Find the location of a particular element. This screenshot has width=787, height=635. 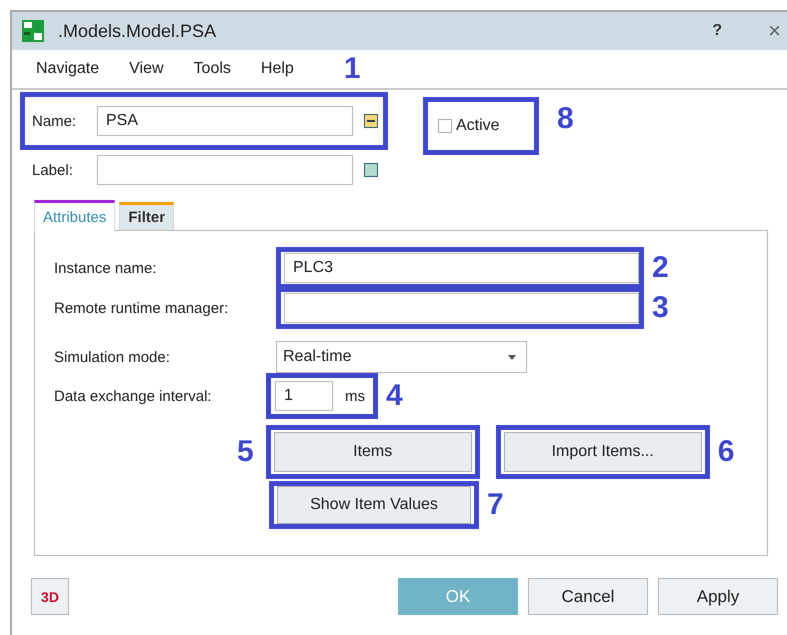

label-field is located at coordinates (225, 170).